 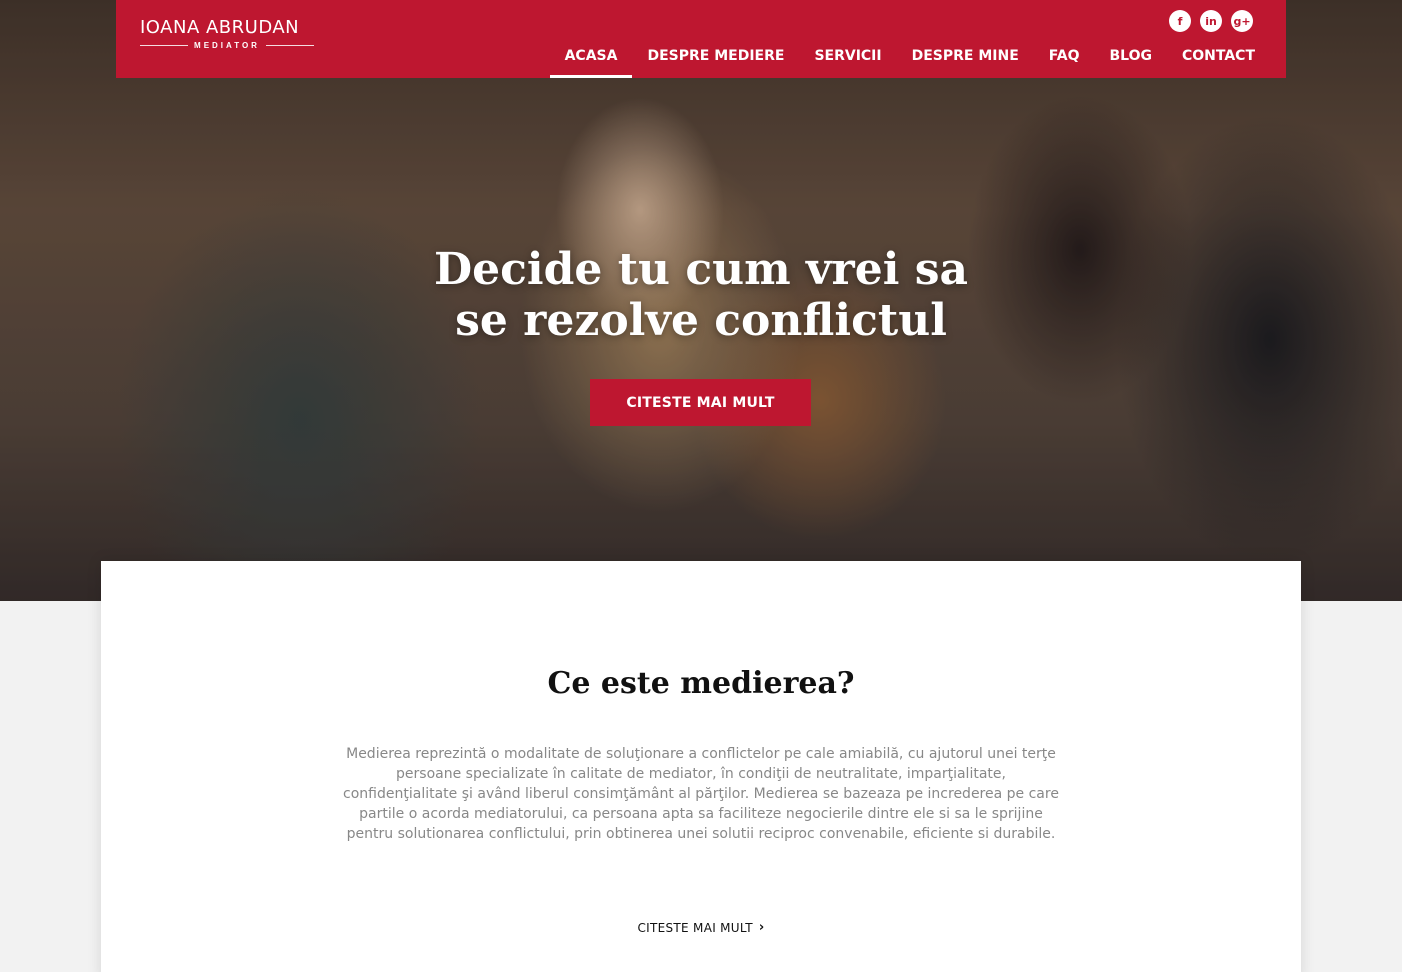 I want to click on nav-item-contact: CONTACT, so click(x=1218, y=62).